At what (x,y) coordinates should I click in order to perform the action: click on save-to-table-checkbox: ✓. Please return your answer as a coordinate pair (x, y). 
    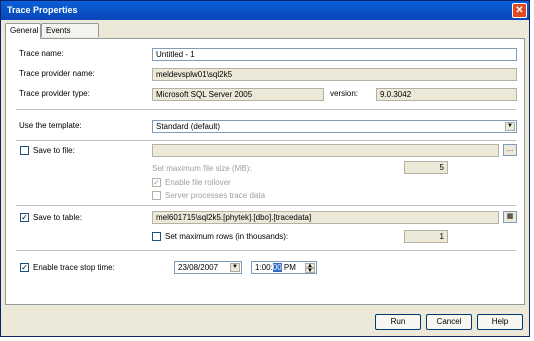
    Looking at the image, I should click on (24, 217).